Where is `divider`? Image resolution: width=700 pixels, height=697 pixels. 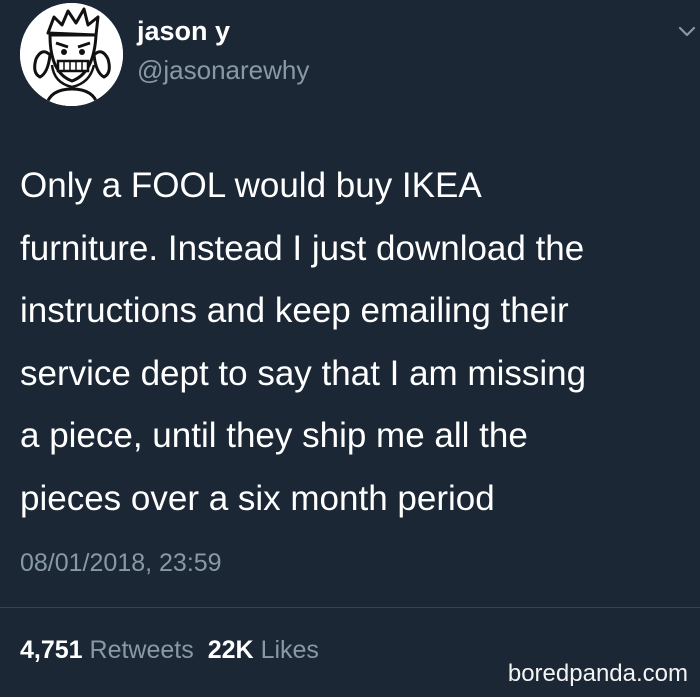
divider is located at coordinates (350, 607).